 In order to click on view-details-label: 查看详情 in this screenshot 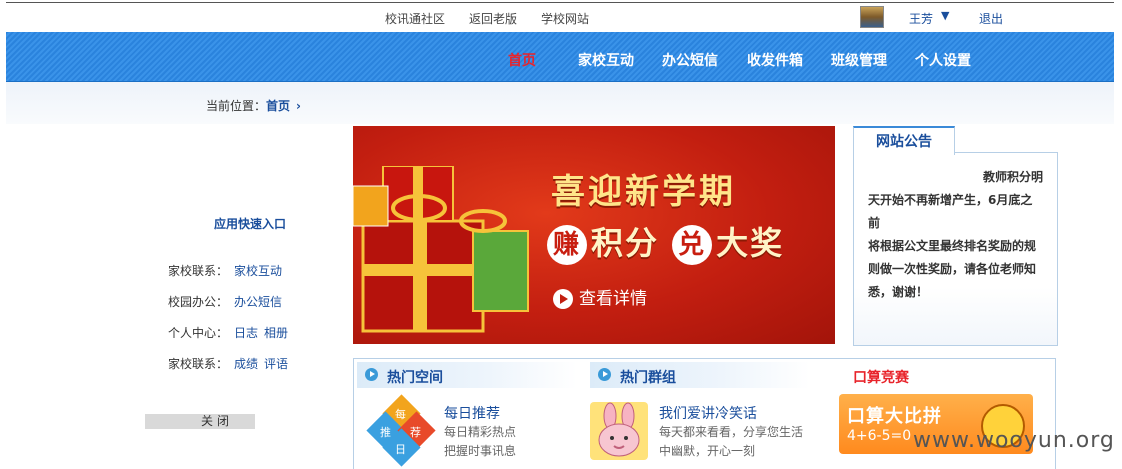, I will do `click(613, 299)`.